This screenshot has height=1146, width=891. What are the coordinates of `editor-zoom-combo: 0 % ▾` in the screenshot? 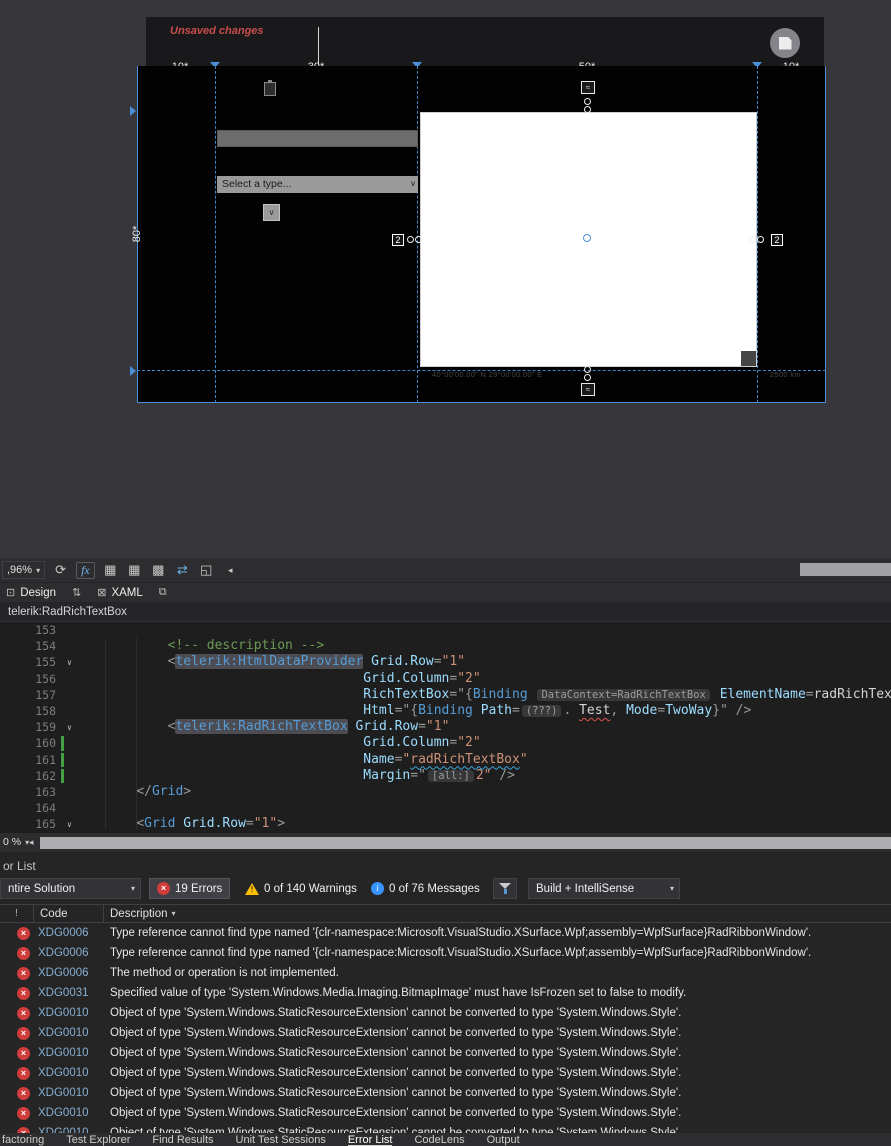 It's located at (16, 842).